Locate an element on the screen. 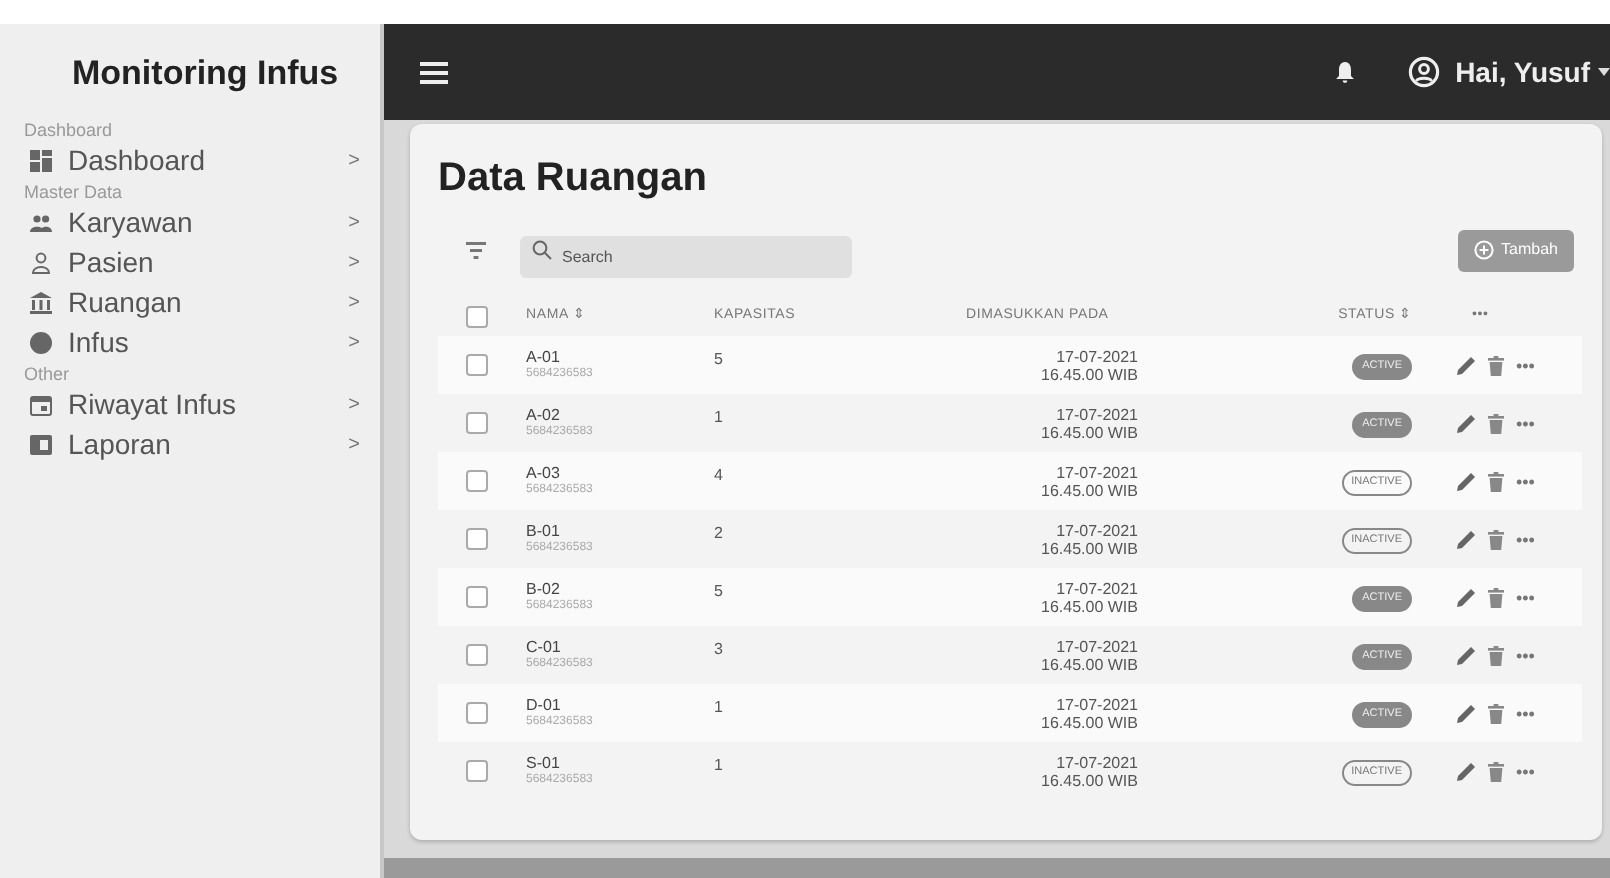 Image resolution: width=1610 pixels, height=878 pixels. app-title: Monitoring Infus is located at coordinates (206, 74).